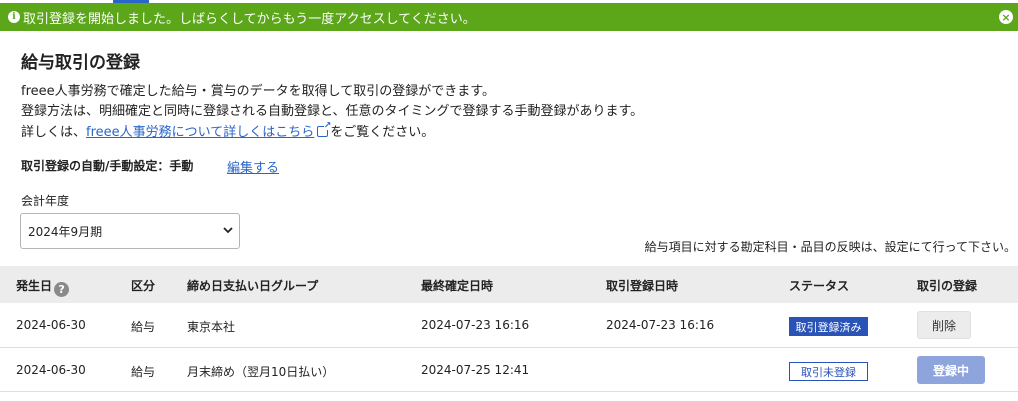 The image size is (1018, 401). I want to click on header-group: 締め日支払い日グループ, so click(253, 286).